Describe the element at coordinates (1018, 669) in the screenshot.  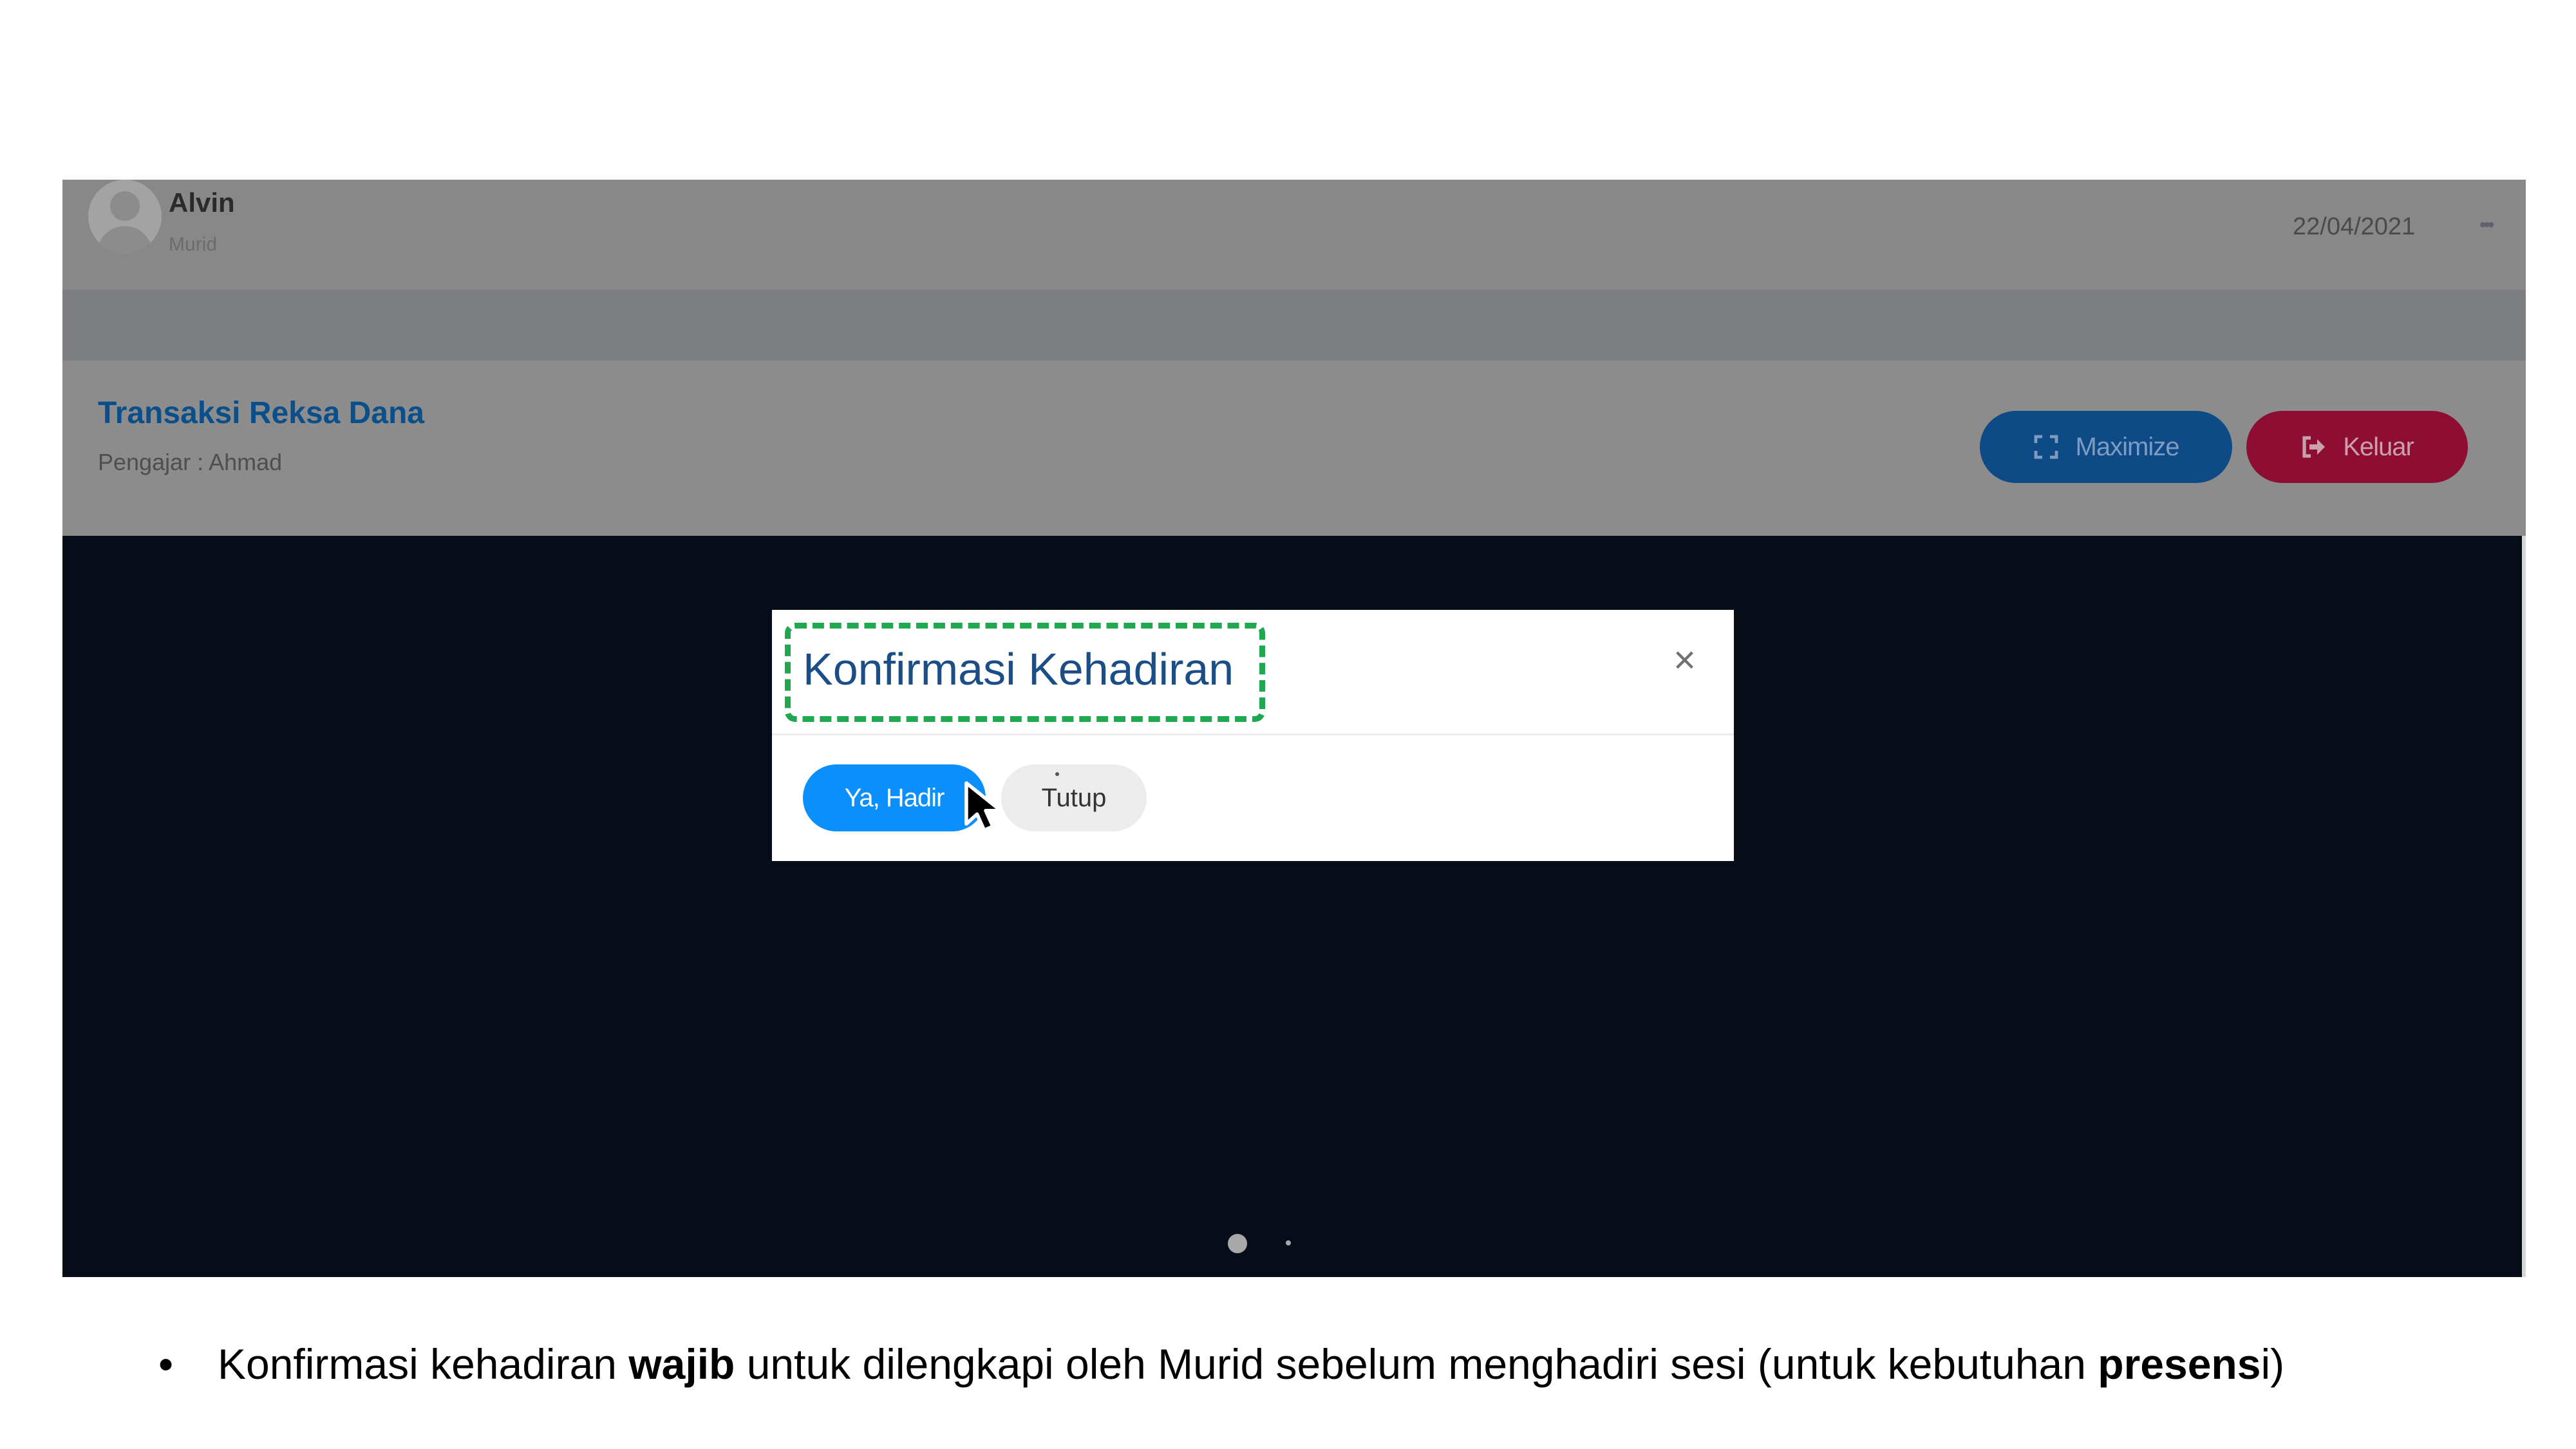
I see `modal-title: Konfirmasi Kehadiran` at that location.